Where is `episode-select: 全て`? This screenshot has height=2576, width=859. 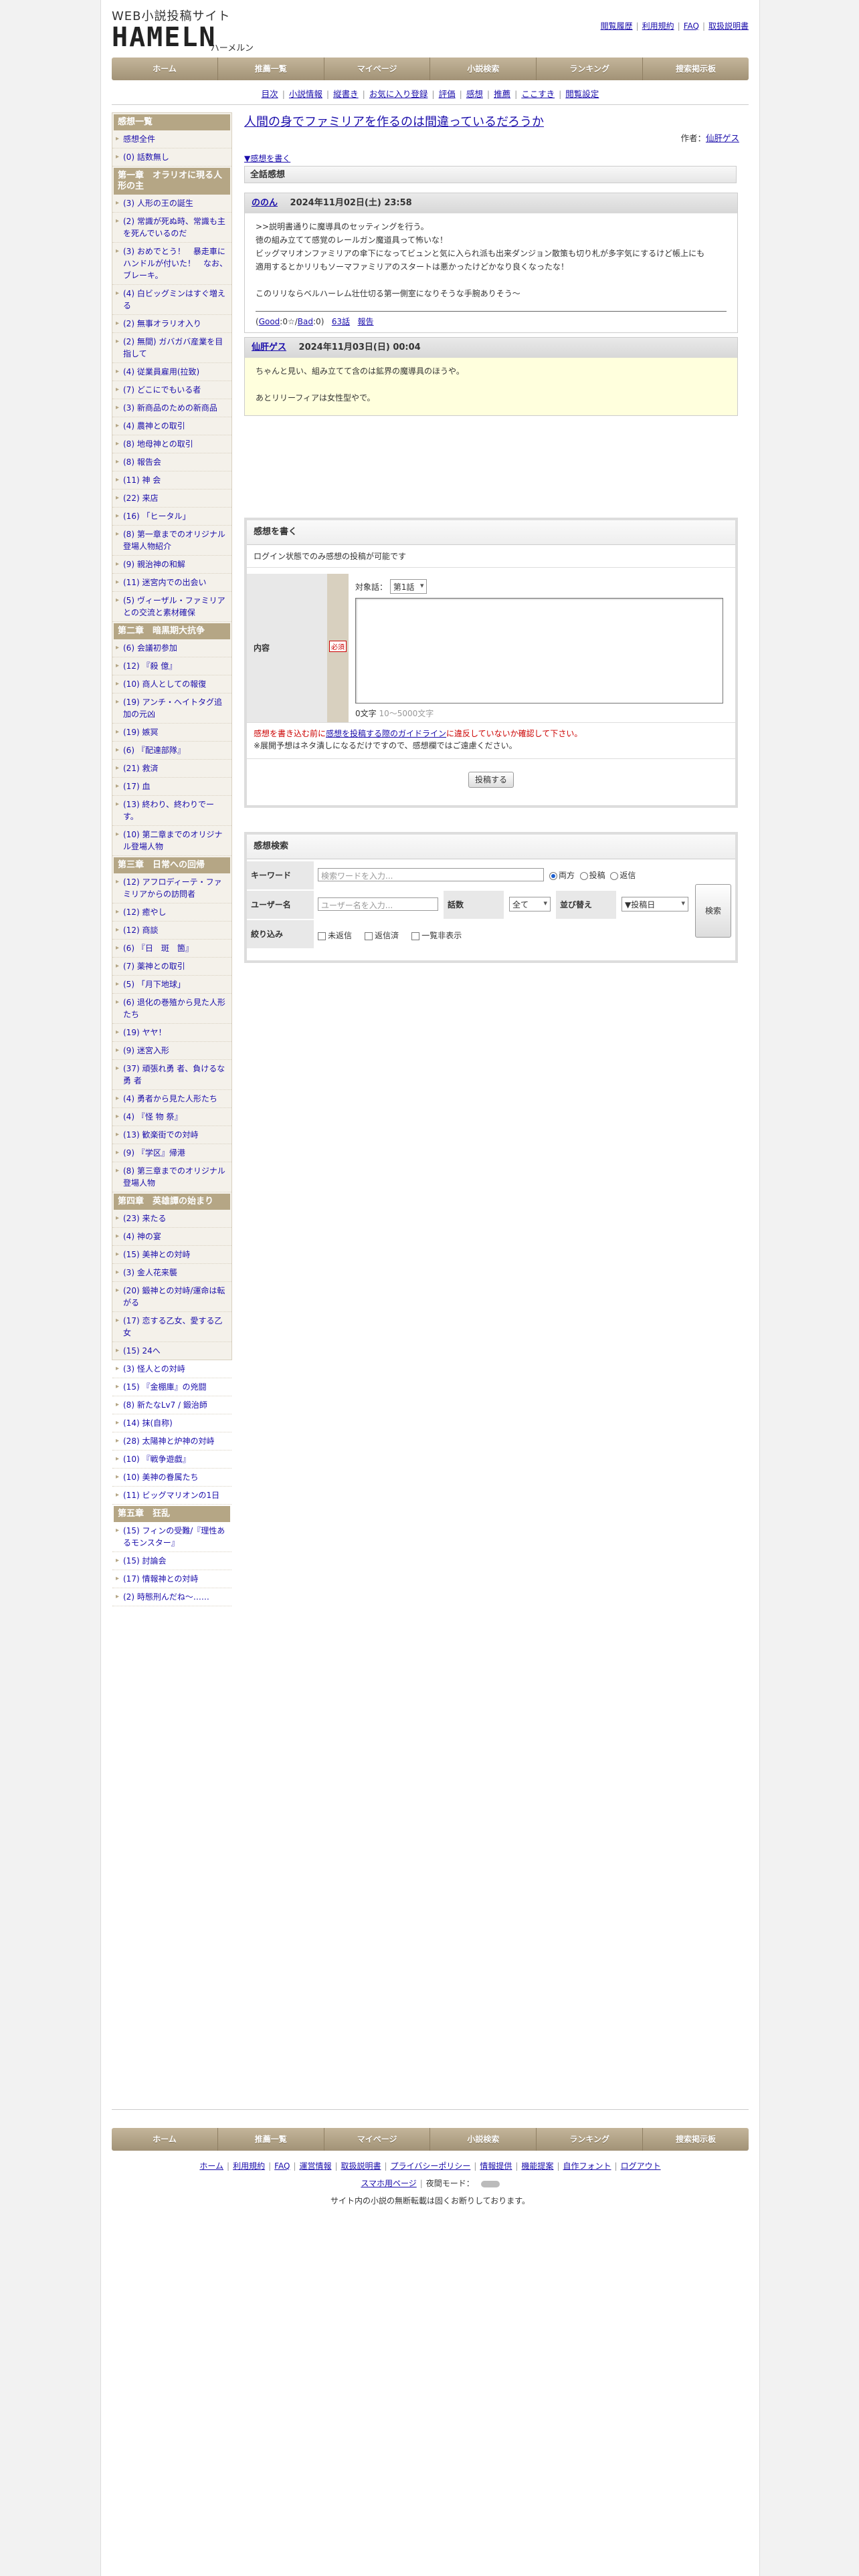
episode-select: 全て is located at coordinates (530, 904).